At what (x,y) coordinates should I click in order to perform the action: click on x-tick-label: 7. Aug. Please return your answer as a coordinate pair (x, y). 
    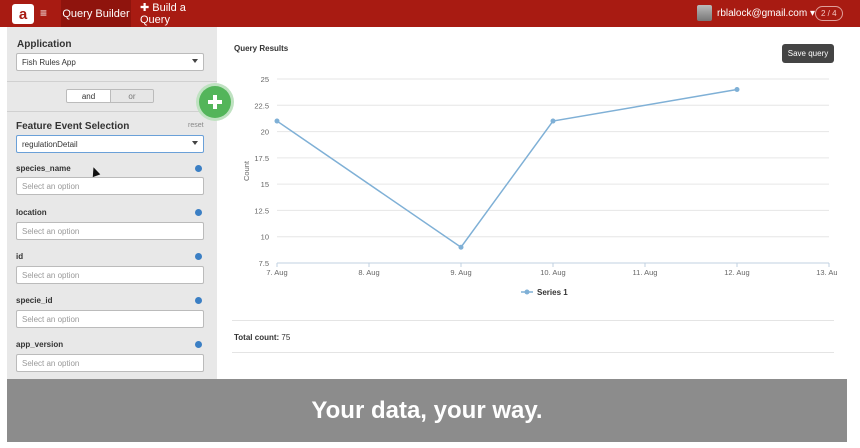
    Looking at the image, I should click on (276, 272).